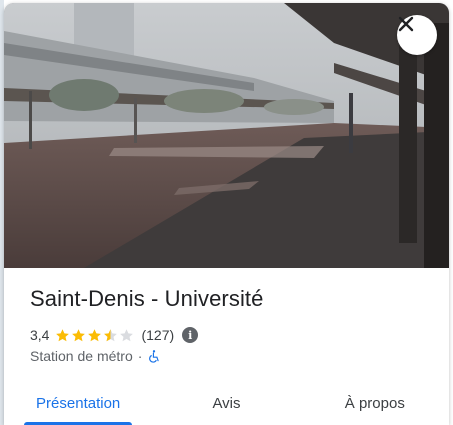  What do you see at coordinates (127, 334) in the screenshot?
I see `star-empty-icon` at bounding box center [127, 334].